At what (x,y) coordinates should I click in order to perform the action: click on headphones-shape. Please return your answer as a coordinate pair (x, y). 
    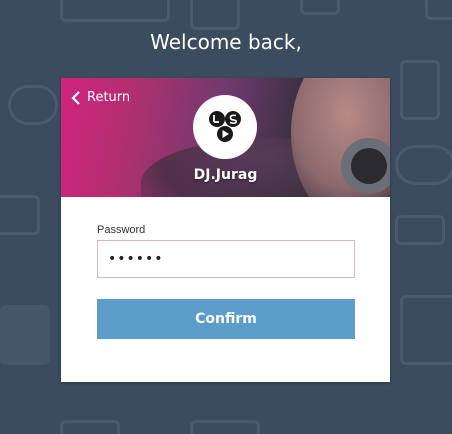
    Looking at the image, I should click on (365, 166).